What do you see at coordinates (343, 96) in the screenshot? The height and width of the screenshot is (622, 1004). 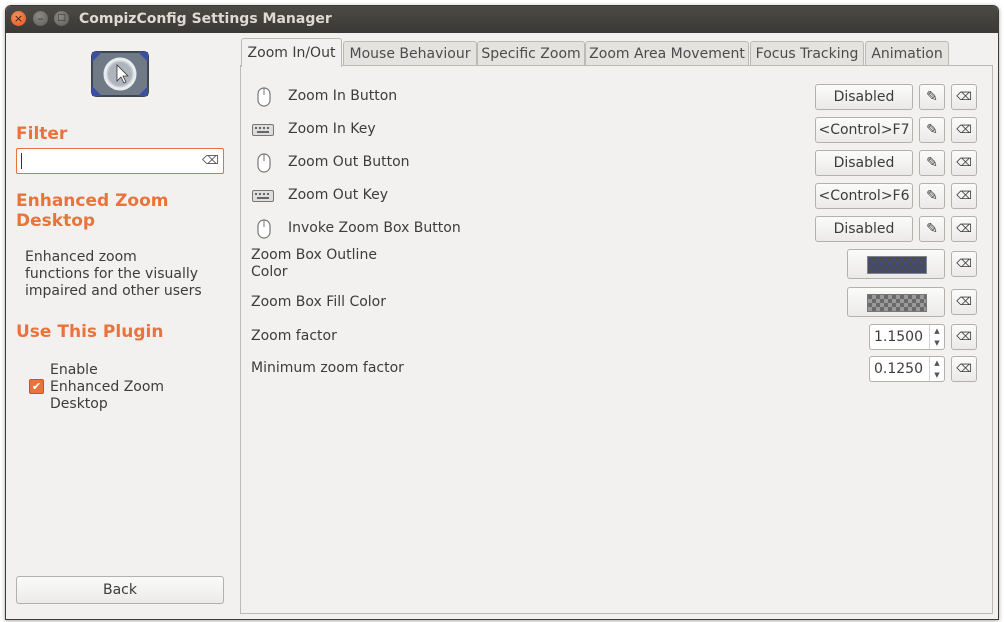 I see `zoom-in-button-label: Zoom In Button` at bounding box center [343, 96].